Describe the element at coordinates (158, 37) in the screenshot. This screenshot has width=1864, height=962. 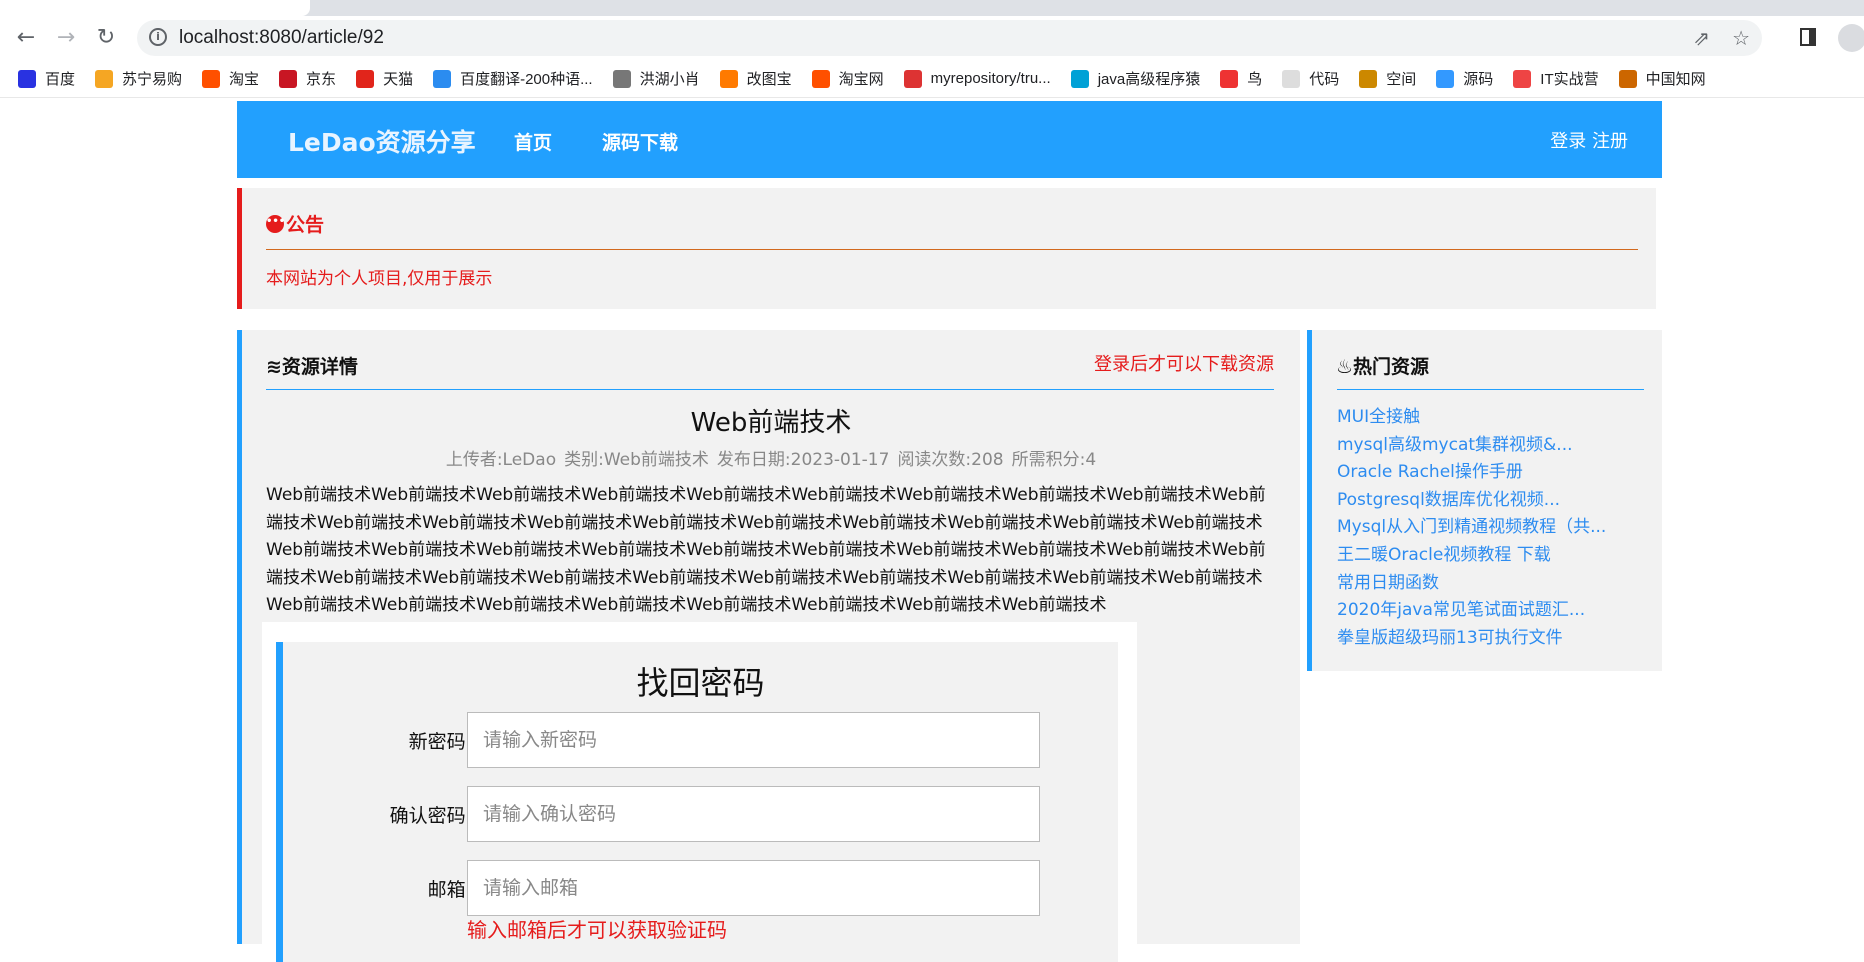
I see `site-info-icon: i` at that location.